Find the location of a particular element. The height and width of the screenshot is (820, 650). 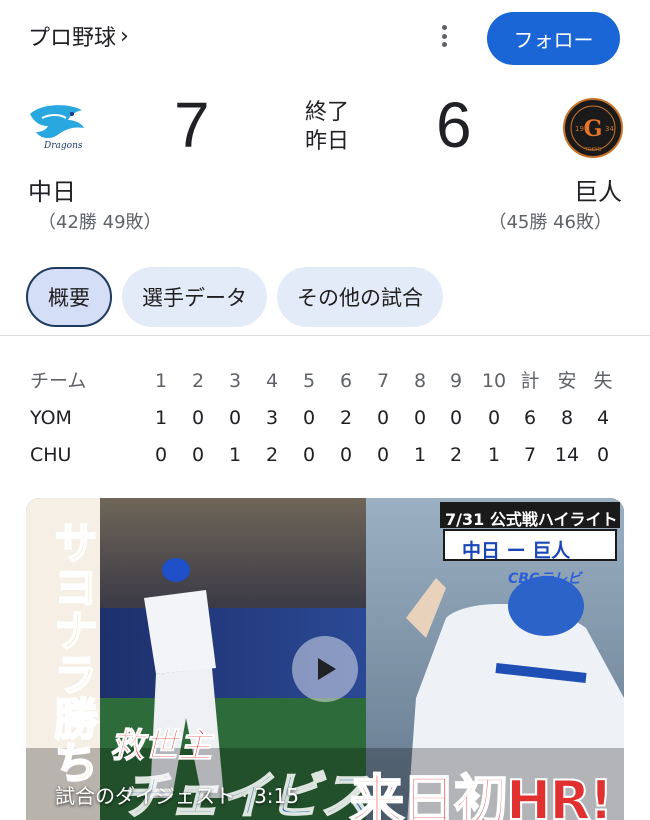

tab-overview: 概要 is located at coordinates (69, 297).